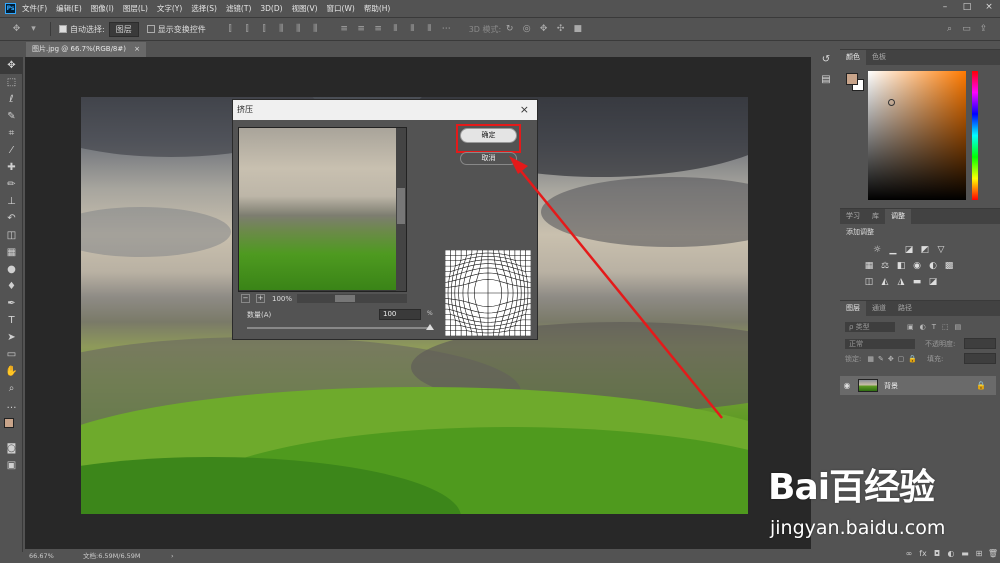 The height and width of the screenshot is (563, 1000). Describe the element at coordinates (429, 29) in the screenshot. I see `distribute-right-icon: ⦀` at that location.